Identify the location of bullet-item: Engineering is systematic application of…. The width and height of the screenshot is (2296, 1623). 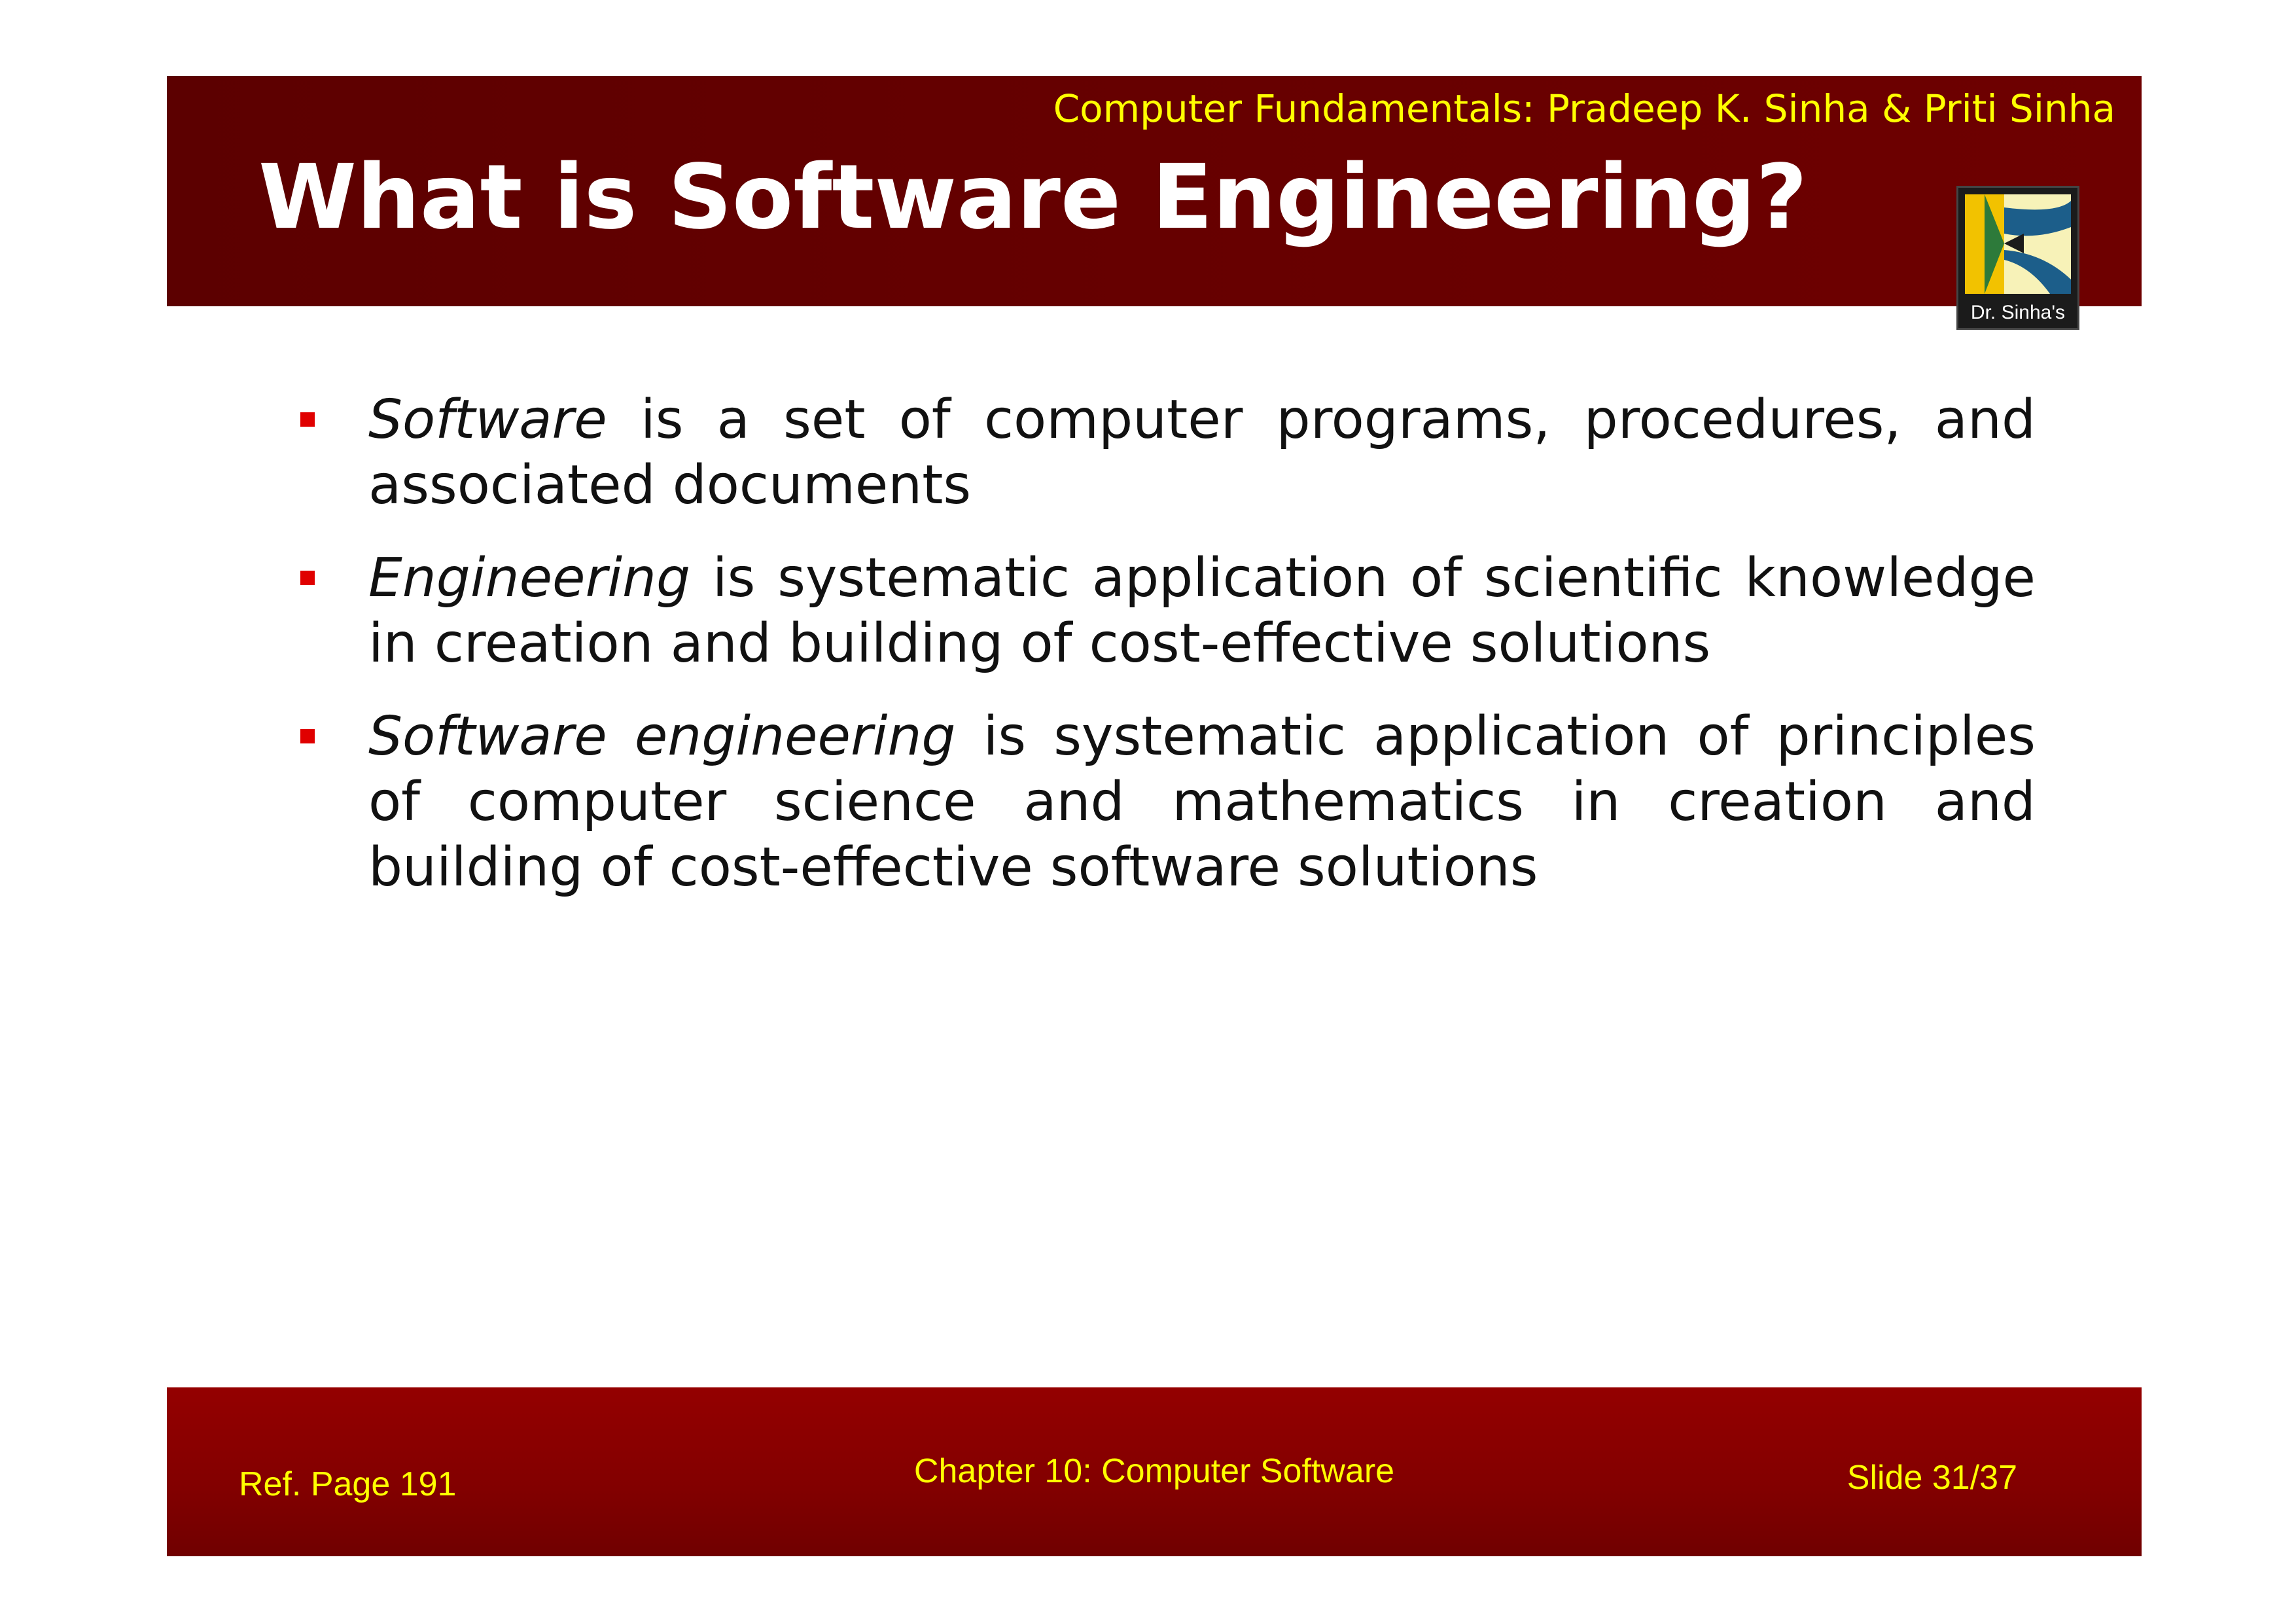
(1167, 611).